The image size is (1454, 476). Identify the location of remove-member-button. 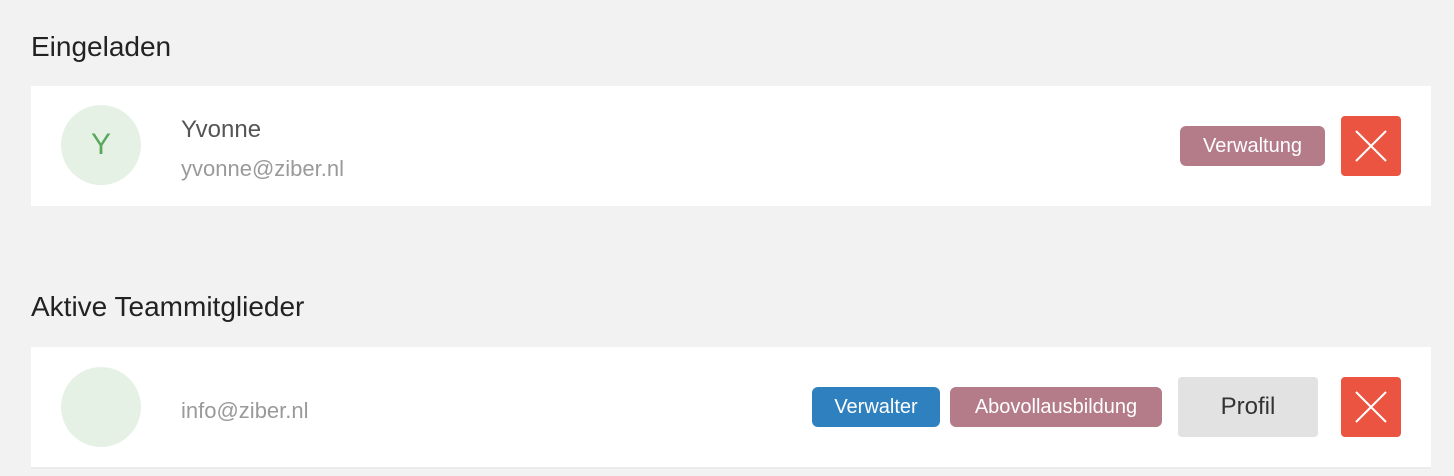
(1371, 407).